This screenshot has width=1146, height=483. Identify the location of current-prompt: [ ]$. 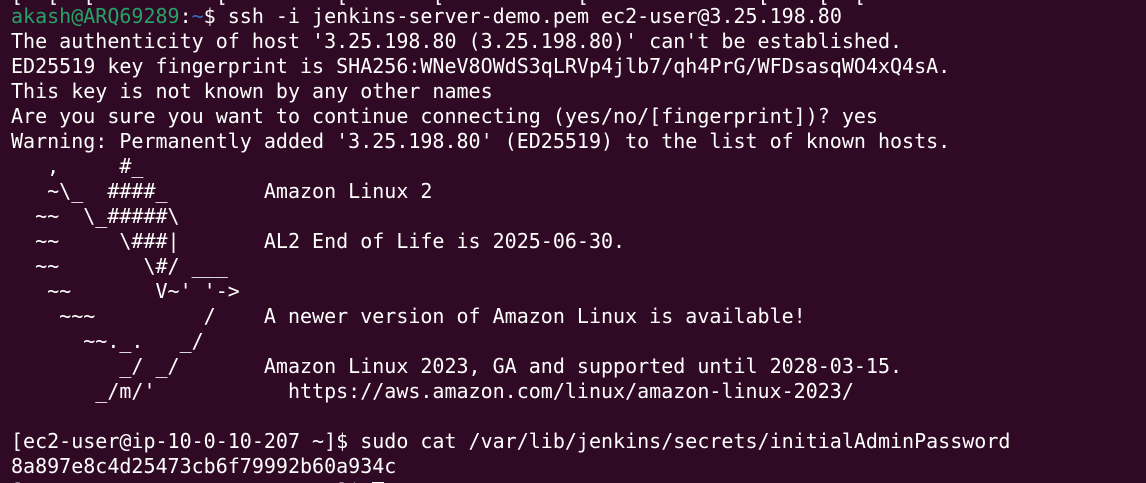
(191, 481).